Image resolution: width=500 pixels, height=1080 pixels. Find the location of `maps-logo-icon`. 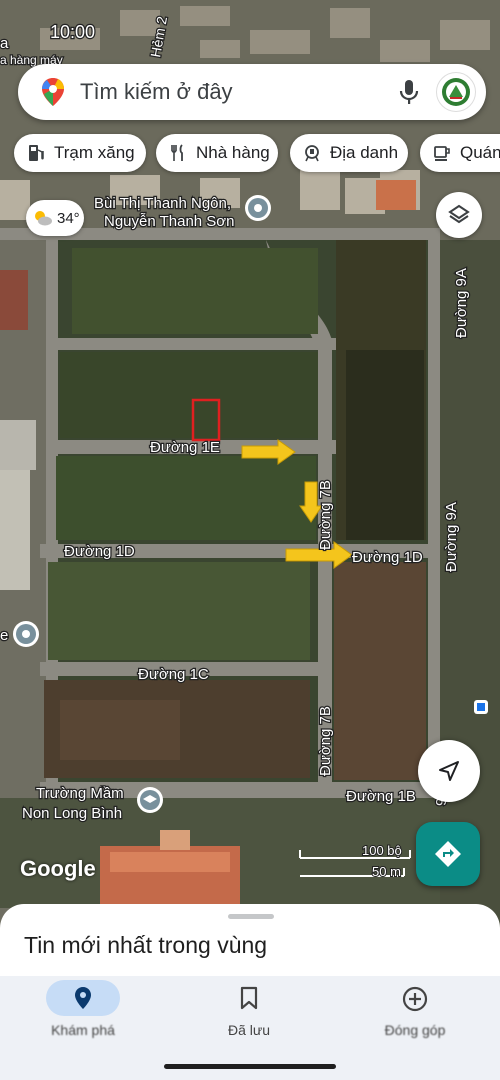

maps-logo-icon is located at coordinates (53, 92).